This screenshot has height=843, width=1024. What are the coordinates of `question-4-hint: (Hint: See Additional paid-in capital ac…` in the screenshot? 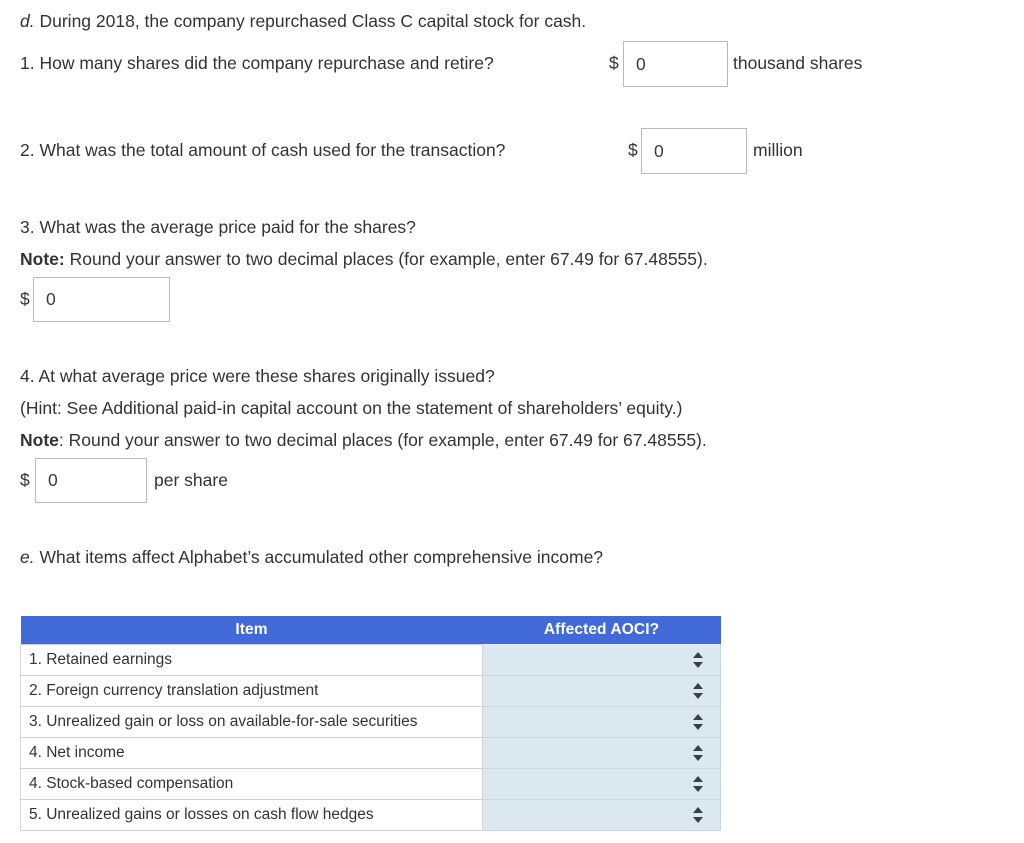 It's located at (351, 408).